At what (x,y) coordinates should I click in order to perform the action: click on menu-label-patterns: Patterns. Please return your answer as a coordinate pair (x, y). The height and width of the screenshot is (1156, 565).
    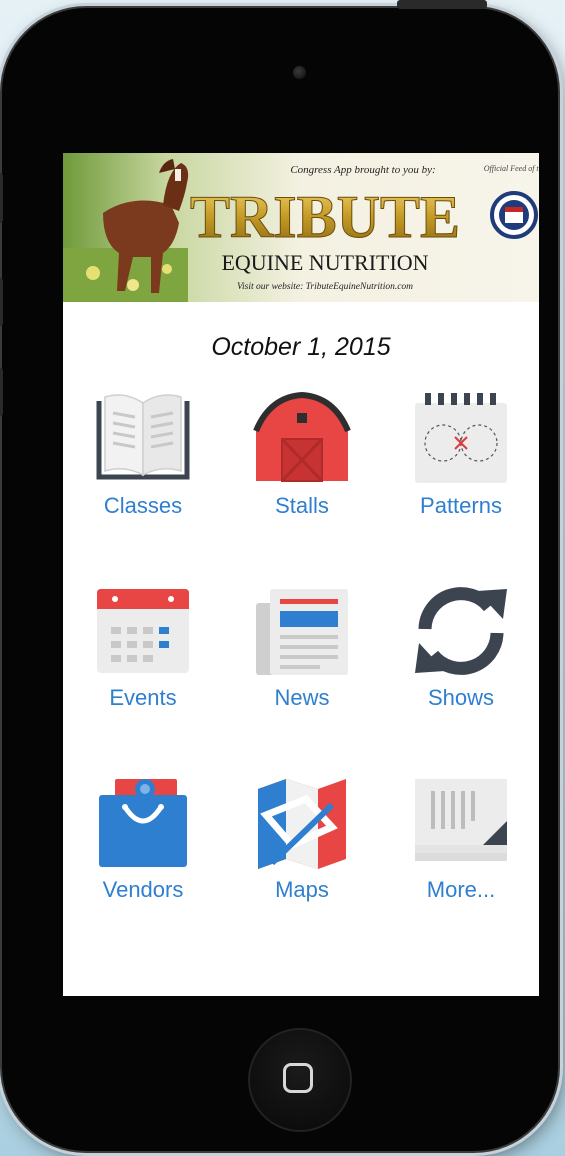
    Looking at the image, I should click on (461, 505).